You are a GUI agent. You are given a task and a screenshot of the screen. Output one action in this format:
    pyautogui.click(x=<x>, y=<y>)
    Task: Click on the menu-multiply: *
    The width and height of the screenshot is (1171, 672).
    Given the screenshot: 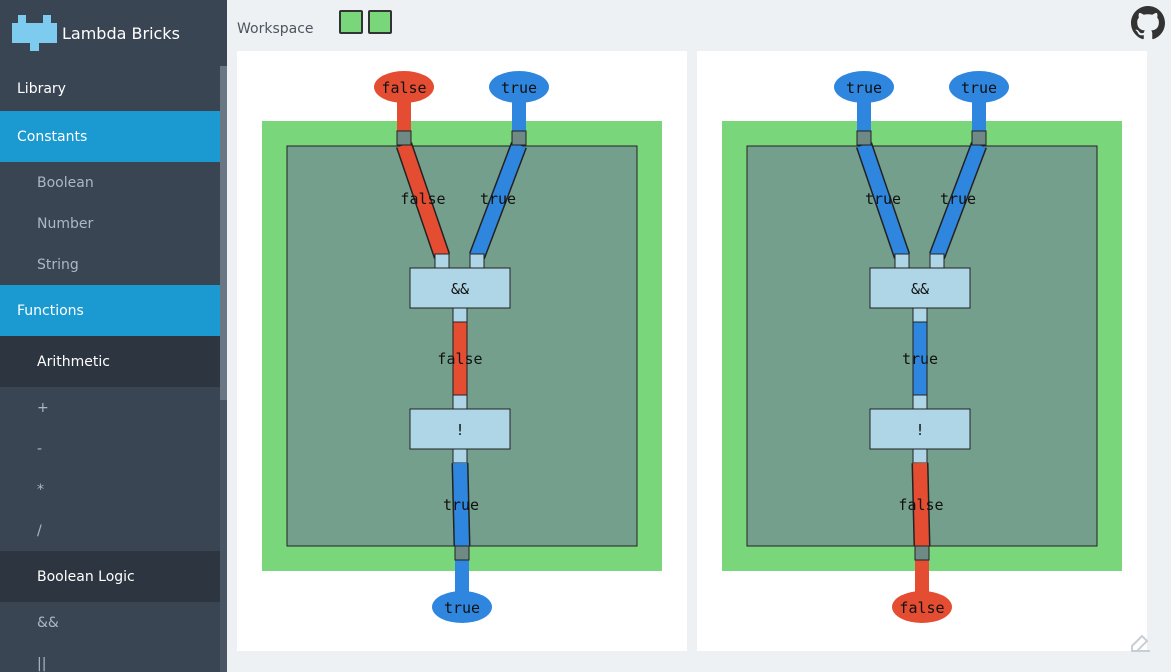 What is the action you would take?
    pyautogui.click(x=110, y=489)
    